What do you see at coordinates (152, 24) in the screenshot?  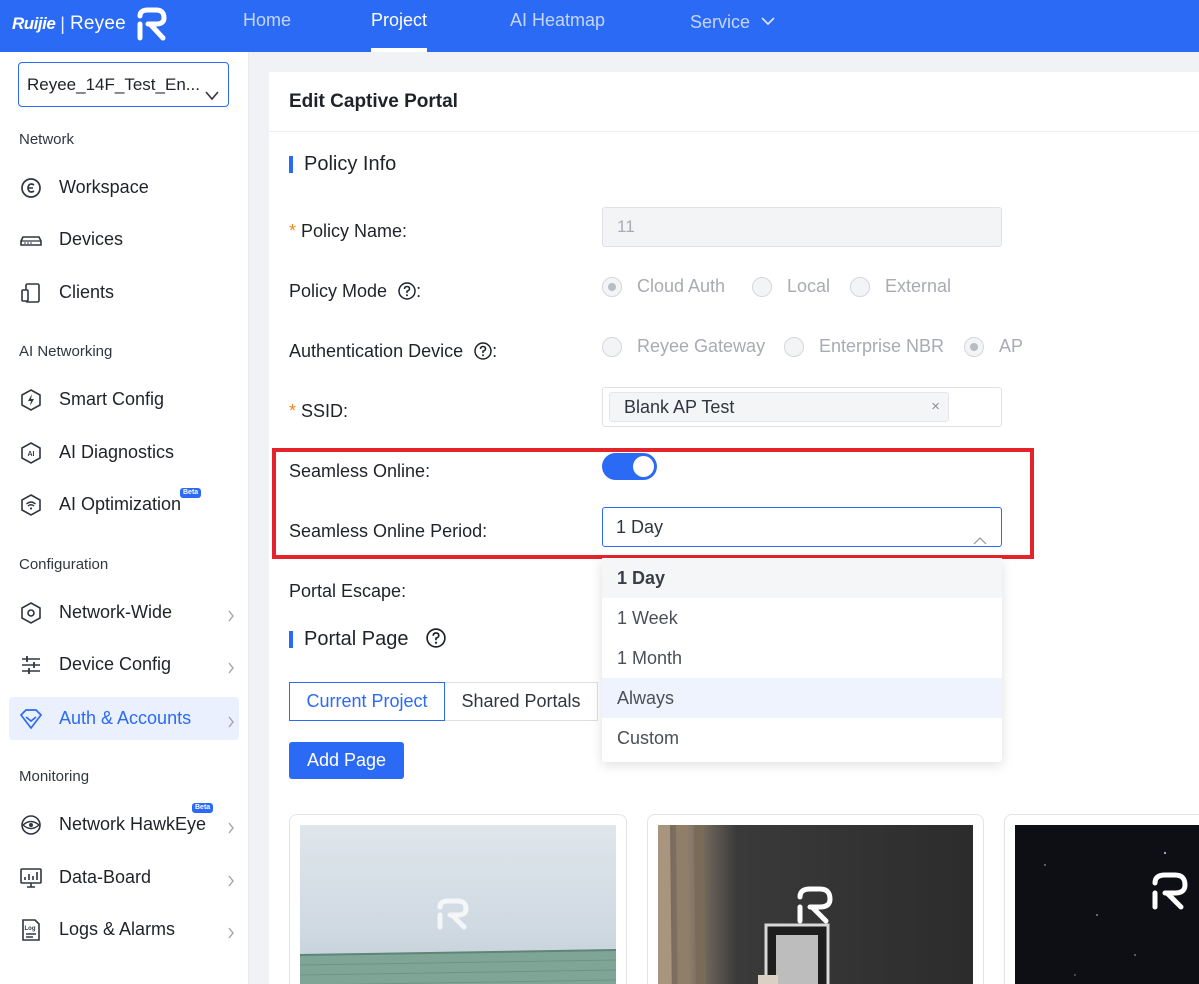 I see `reyee-mark-icon` at bounding box center [152, 24].